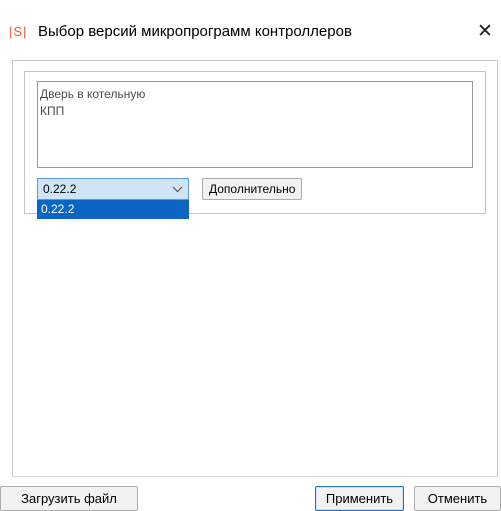  Describe the element at coordinates (177, 190) in the screenshot. I see `chevron-down-icon` at that location.